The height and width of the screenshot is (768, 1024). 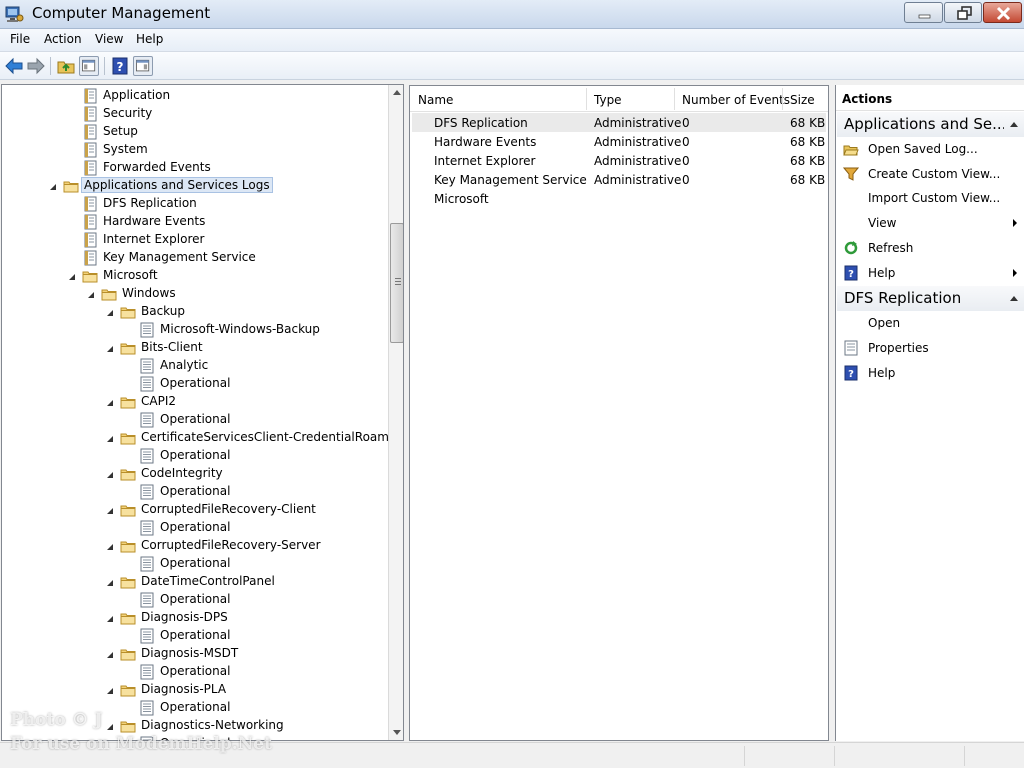 What do you see at coordinates (396, 283) in the screenshot?
I see `scroll-thumb` at bounding box center [396, 283].